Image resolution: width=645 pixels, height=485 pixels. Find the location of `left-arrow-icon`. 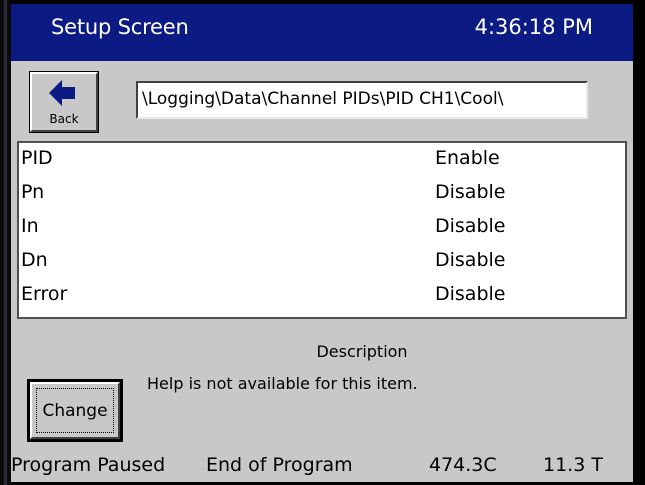

left-arrow-icon is located at coordinates (62, 93).